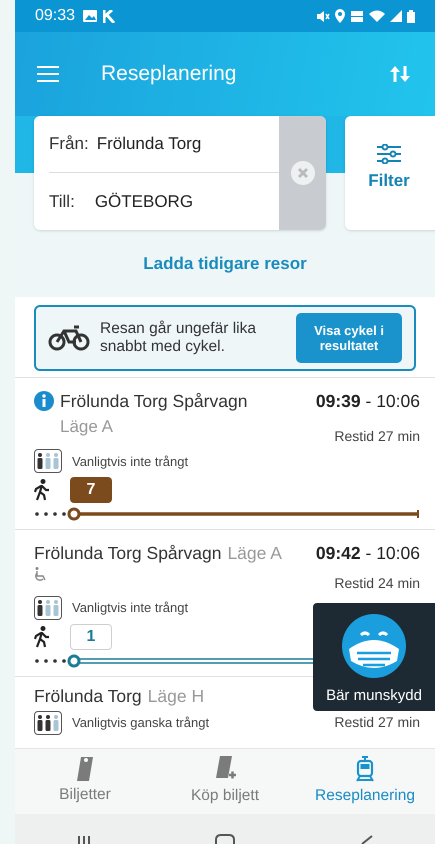  What do you see at coordinates (85, 781) in the screenshot?
I see `nav-tab: Biljetter` at bounding box center [85, 781].